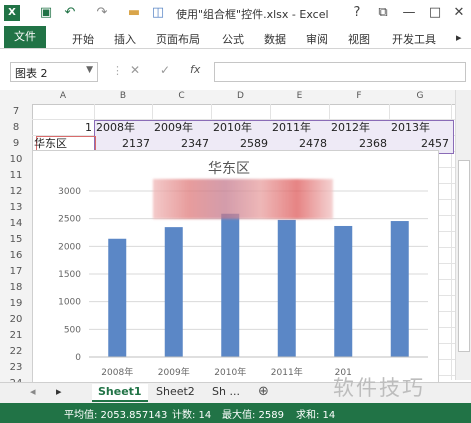 The height and width of the screenshot is (423, 471). I want to click on formula-options-icon: ⋮, so click(117, 70).